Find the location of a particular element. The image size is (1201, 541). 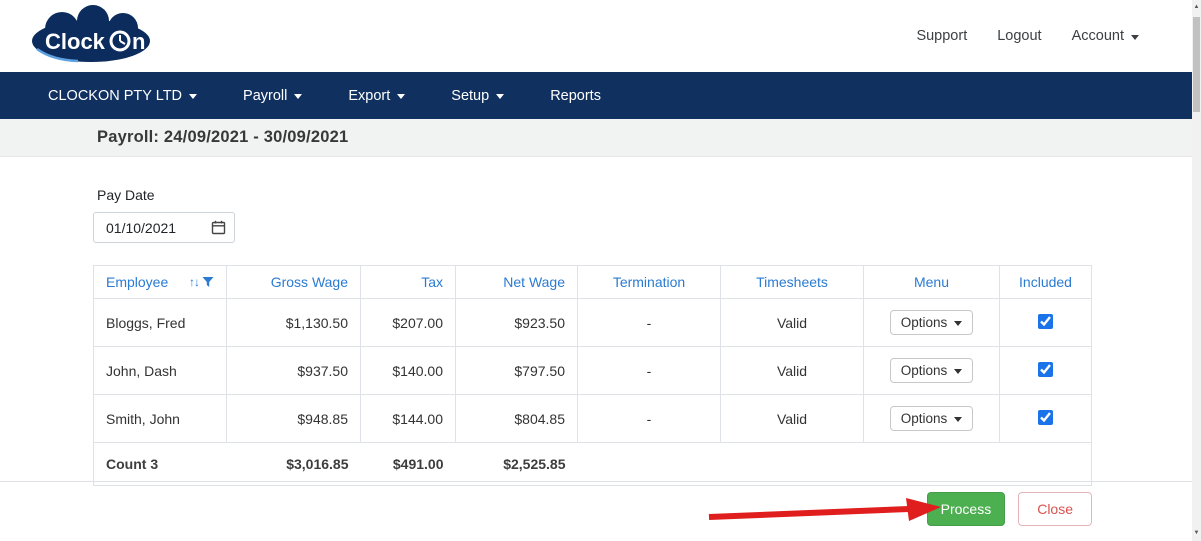

row-count: Count 3 is located at coordinates (160, 464).